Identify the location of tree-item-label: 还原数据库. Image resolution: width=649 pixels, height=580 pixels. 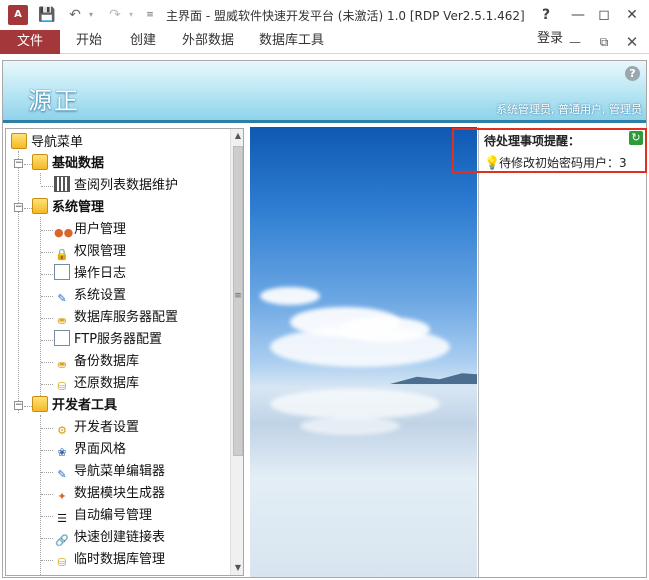
(107, 383).